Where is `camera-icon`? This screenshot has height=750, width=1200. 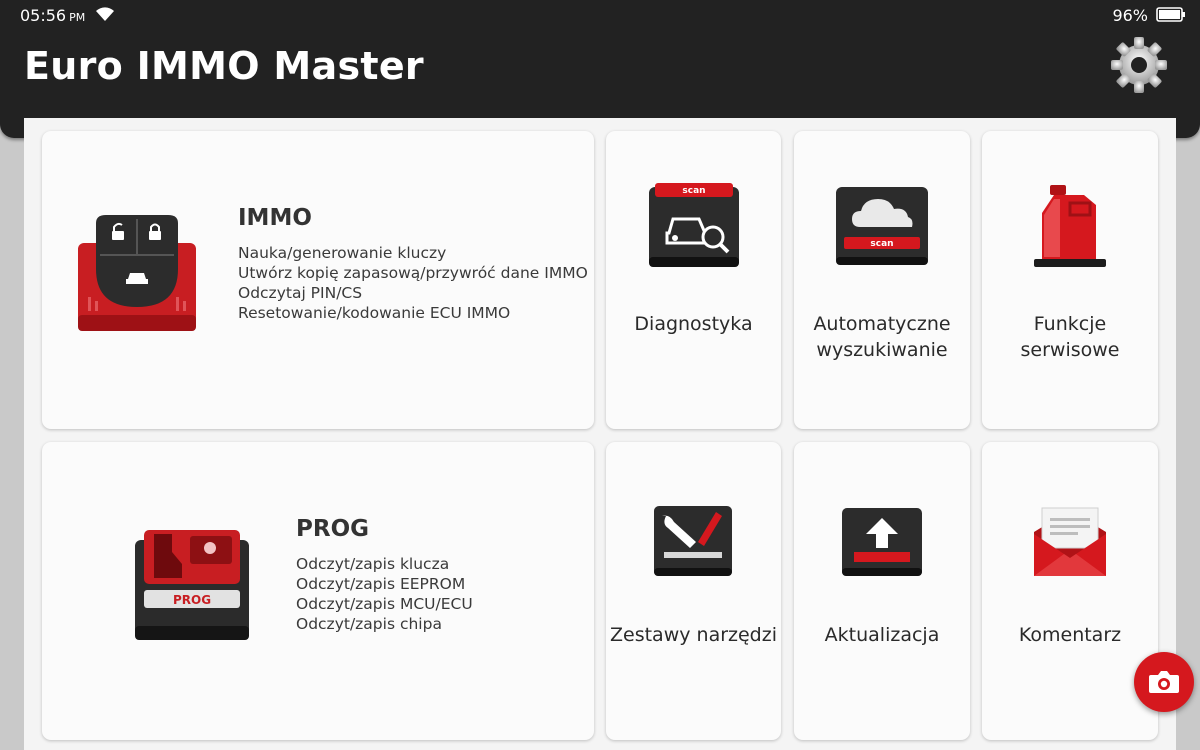 camera-icon is located at coordinates (1164, 682).